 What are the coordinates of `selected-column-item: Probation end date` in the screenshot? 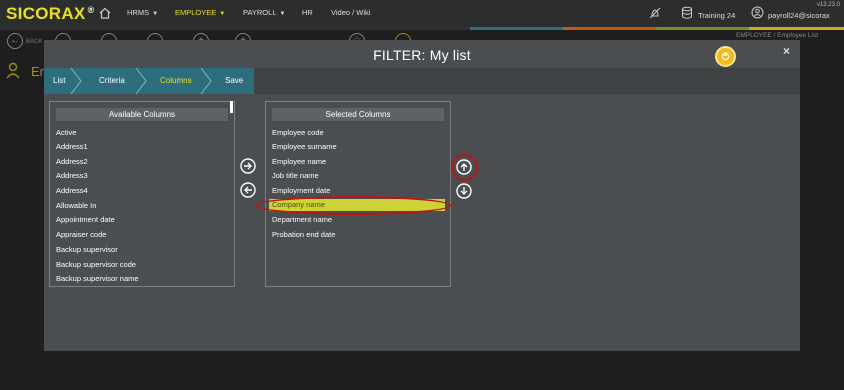 It's located at (303, 234).